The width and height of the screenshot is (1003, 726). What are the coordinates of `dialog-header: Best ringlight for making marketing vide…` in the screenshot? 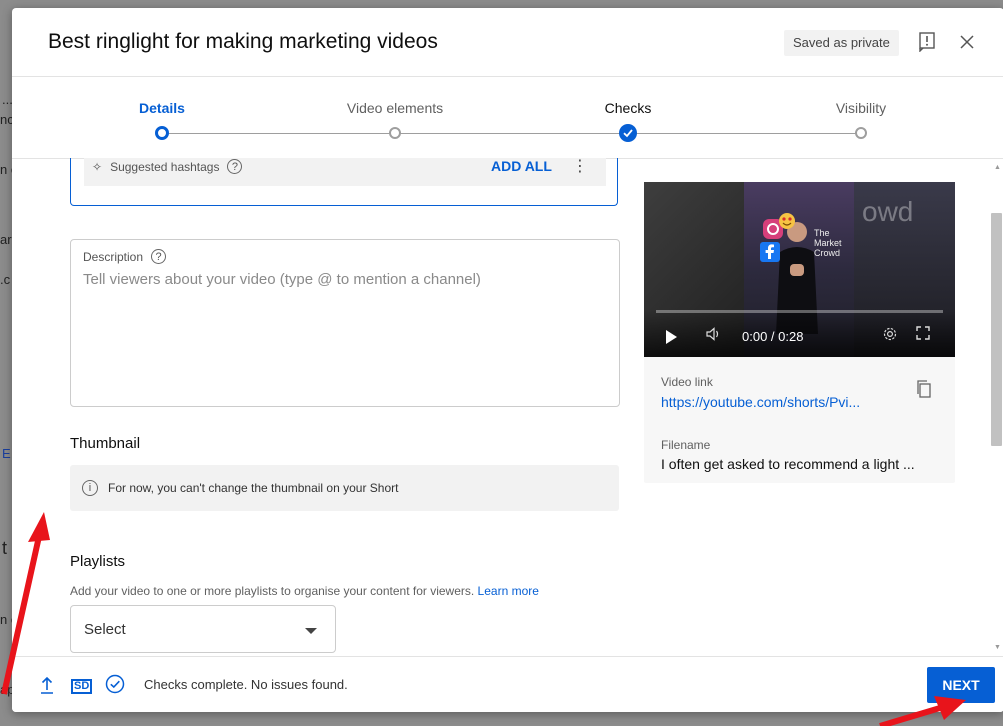 It's located at (507, 42).